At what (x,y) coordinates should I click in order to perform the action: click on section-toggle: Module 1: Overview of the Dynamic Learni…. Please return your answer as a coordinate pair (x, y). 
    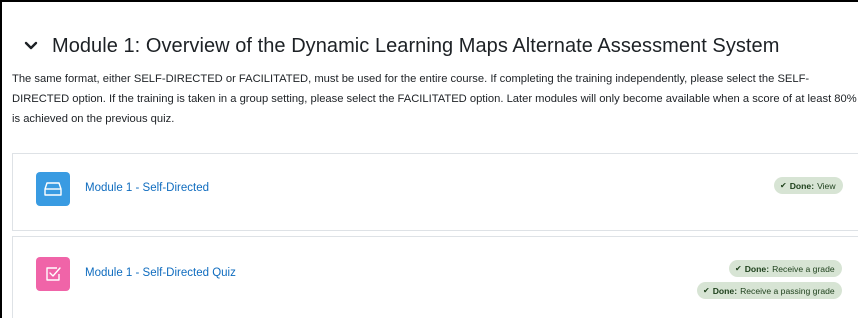
    Looking at the image, I should click on (400, 46).